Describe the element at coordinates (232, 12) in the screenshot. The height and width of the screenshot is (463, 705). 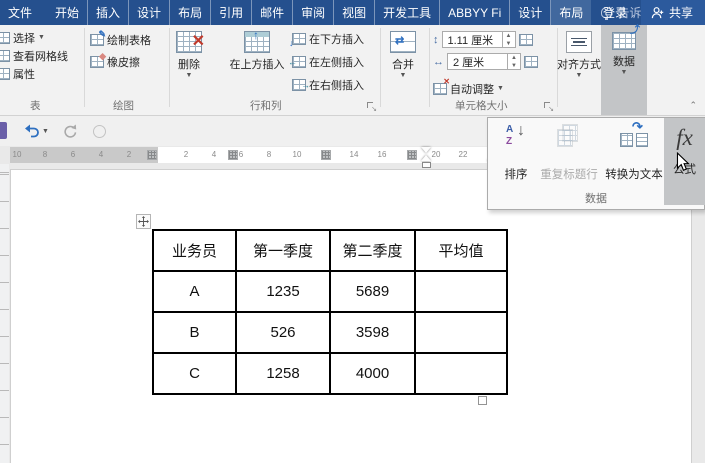
I see `tab-5: 引用` at that location.